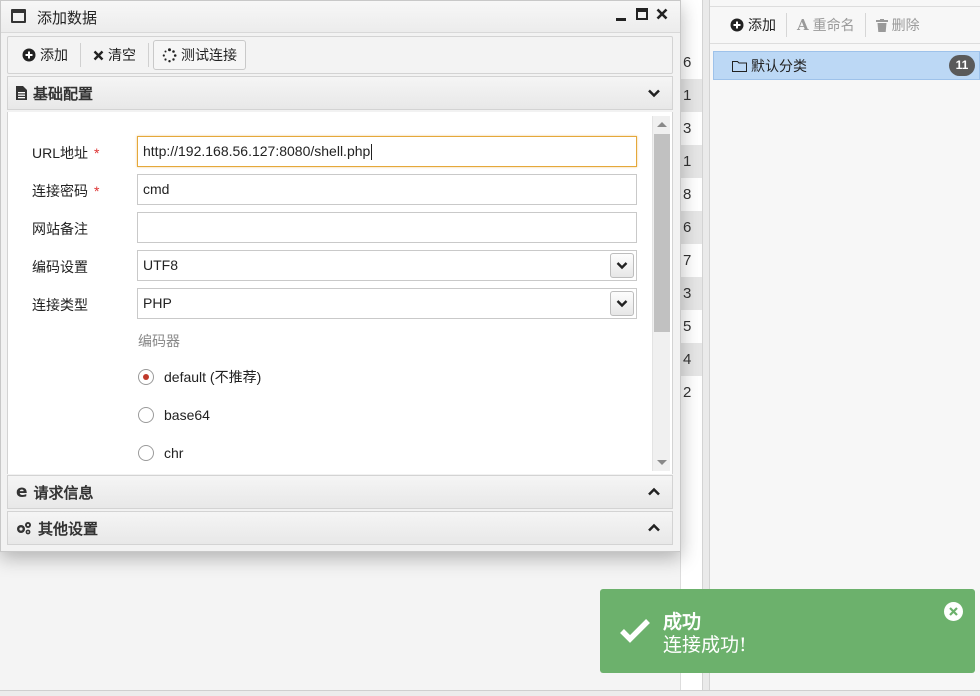 The width and height of the screenshot is (980, 696). I want to click on type-dropdown-button, so click(622, 303).